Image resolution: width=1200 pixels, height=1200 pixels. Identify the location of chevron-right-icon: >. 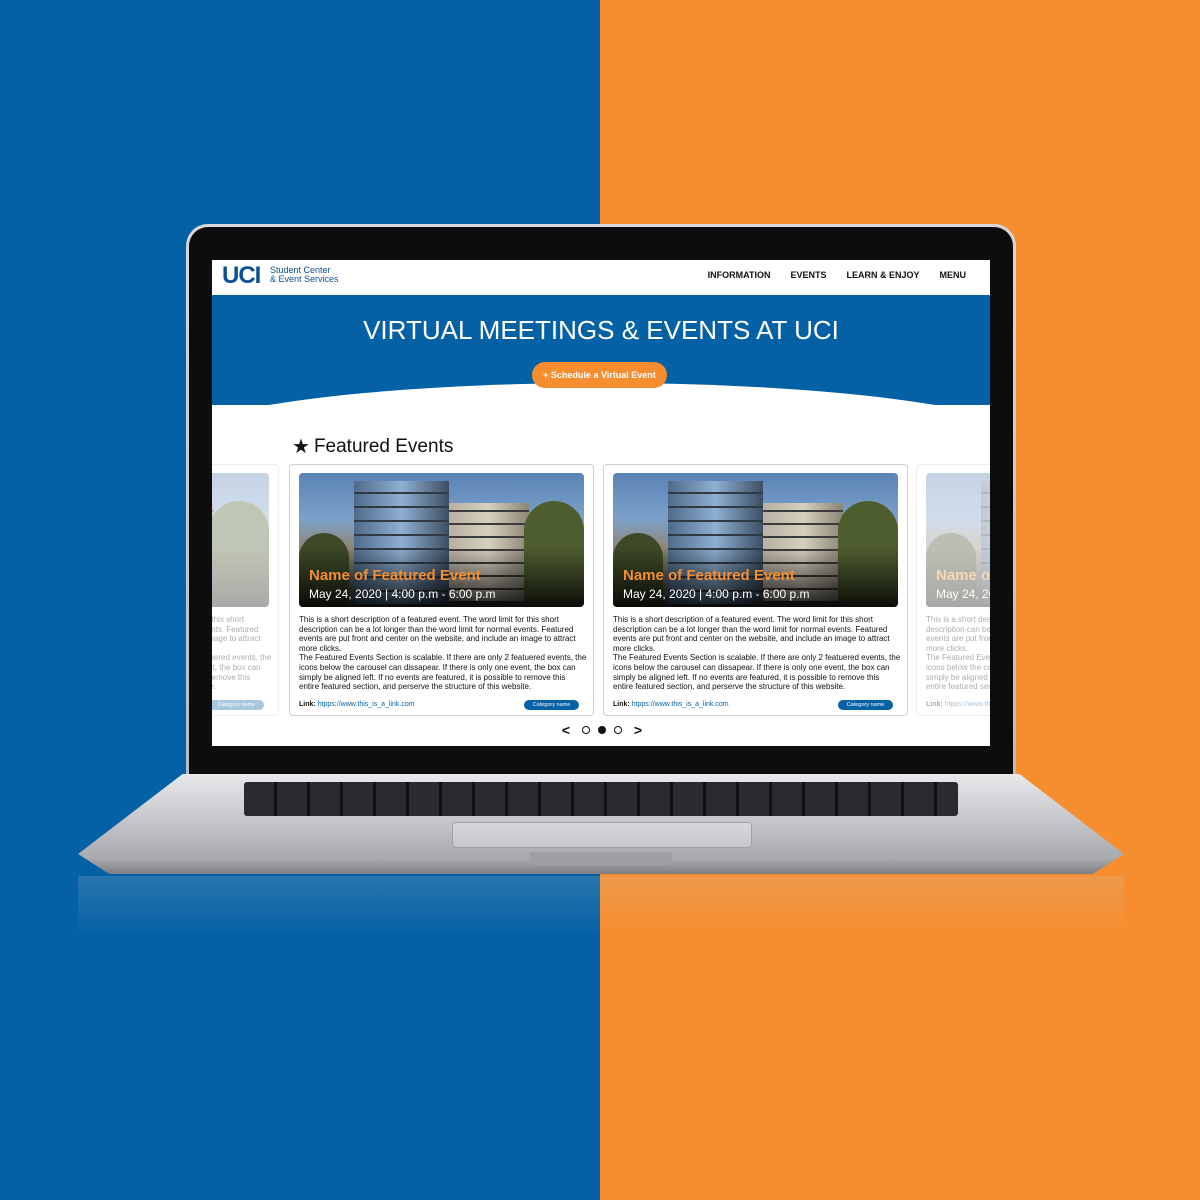
(638, 730).